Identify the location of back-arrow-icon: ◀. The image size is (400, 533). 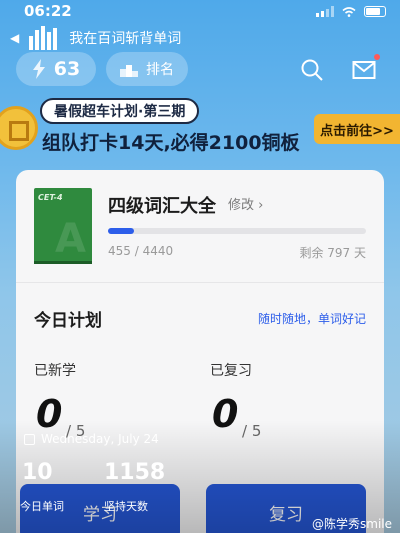
(15, 38).